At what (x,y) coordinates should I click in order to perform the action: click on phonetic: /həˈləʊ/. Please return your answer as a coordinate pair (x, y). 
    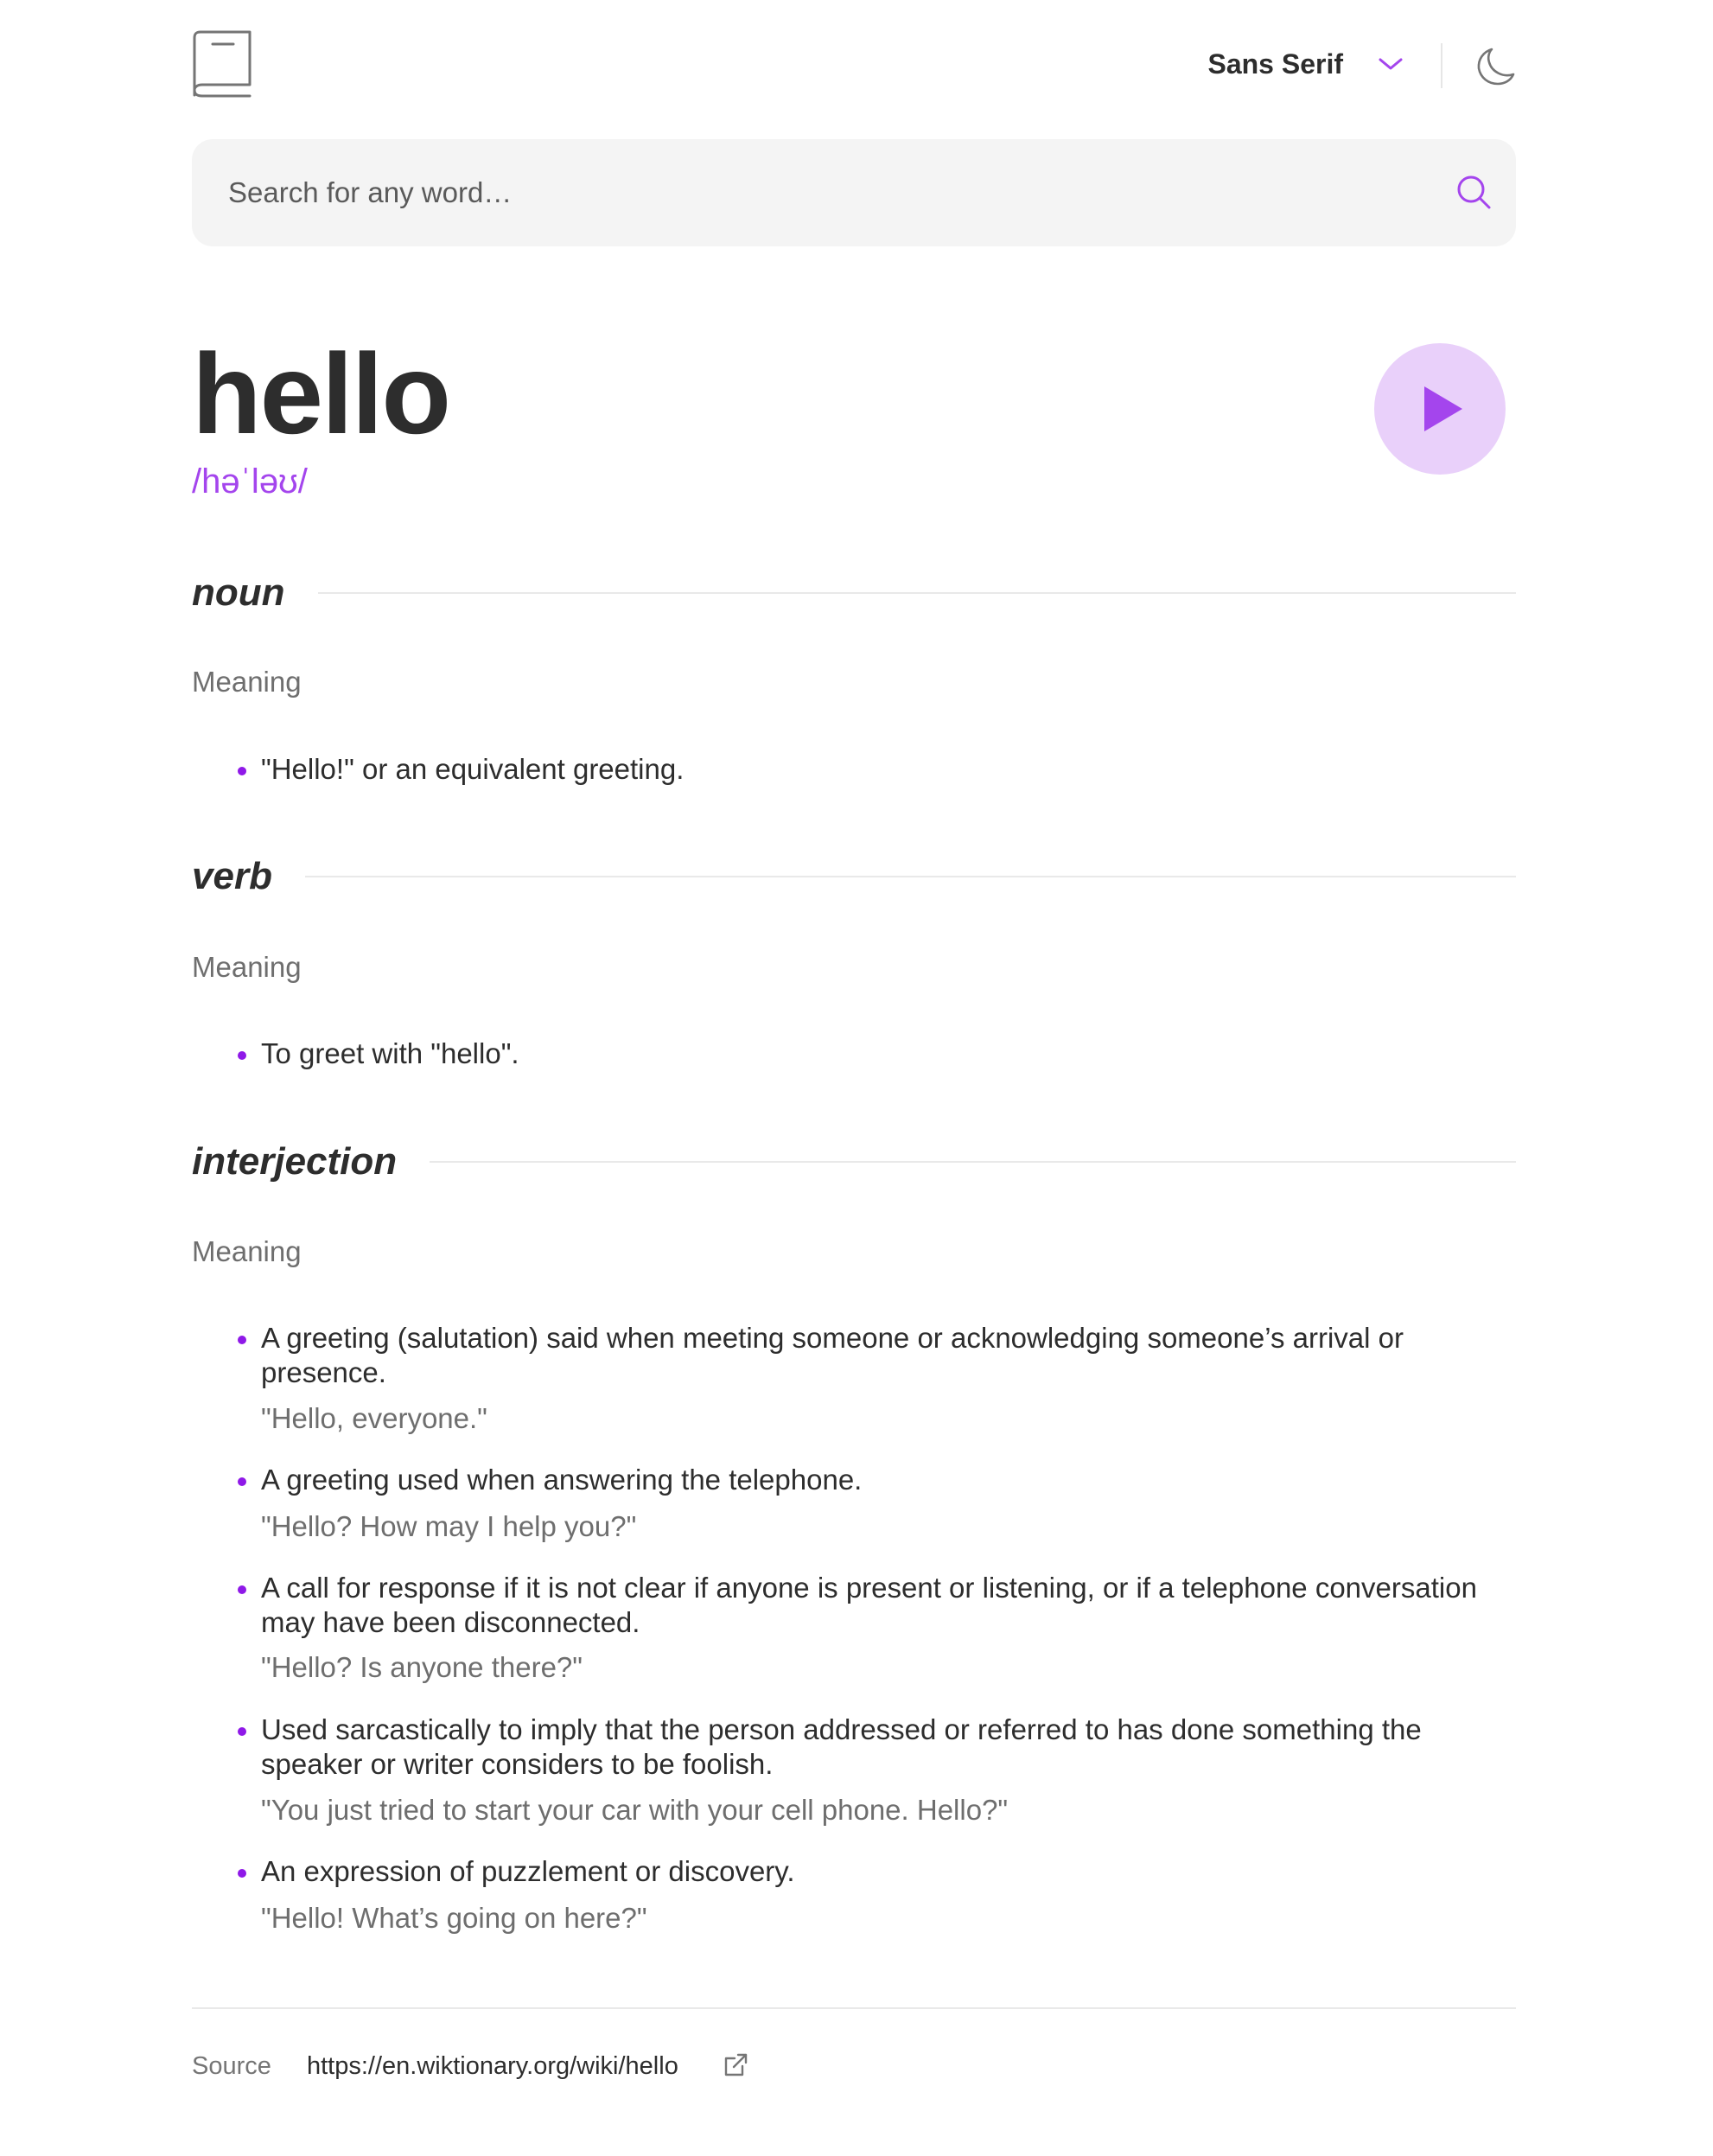
    Looking at the image, I should click on (250, 481).